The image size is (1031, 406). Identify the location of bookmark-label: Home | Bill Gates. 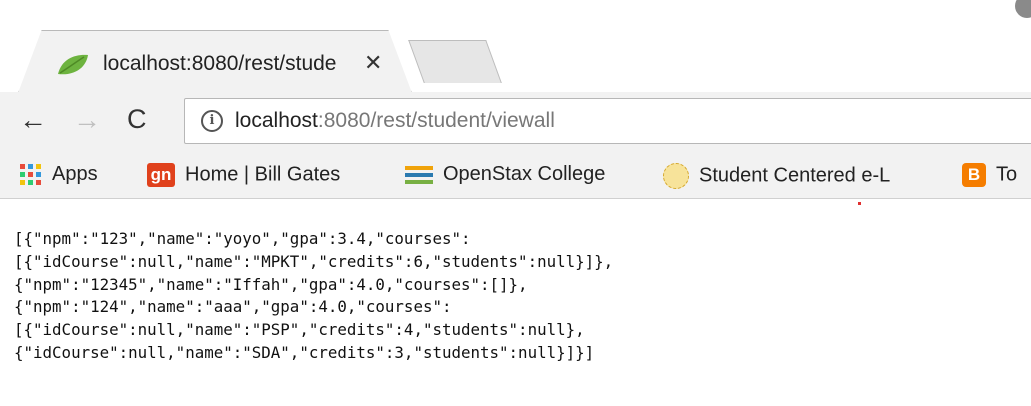
(263, 174).